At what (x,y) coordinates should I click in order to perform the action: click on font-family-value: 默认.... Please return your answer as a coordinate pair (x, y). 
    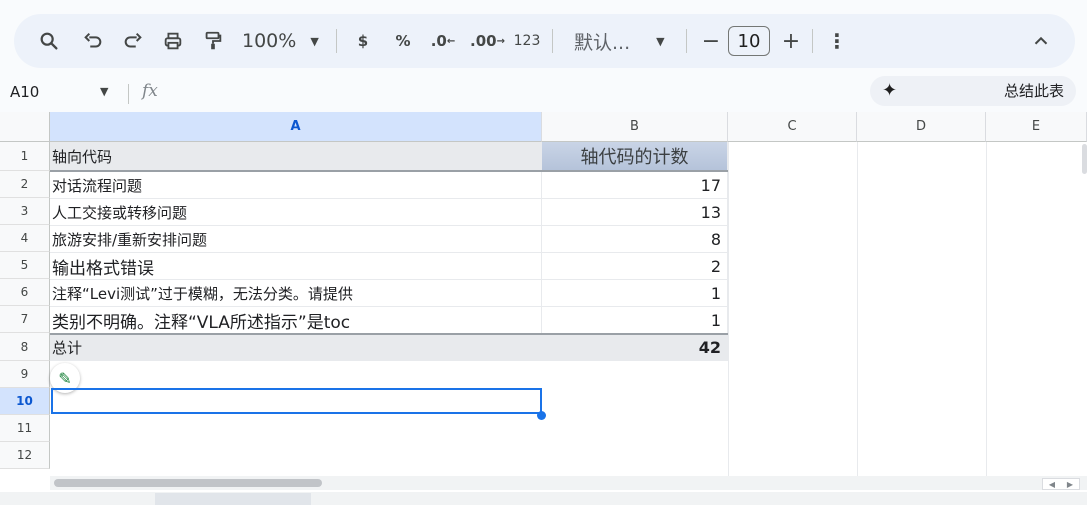
    Looking at the image, I should click on (602, 42).